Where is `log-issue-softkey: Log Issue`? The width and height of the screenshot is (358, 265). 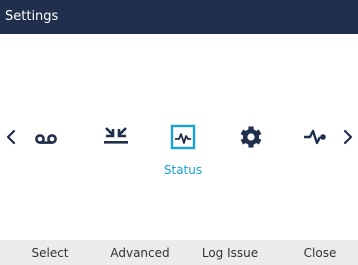 log-issue-softkey: Log Issue is located at coordinates (230, 253).